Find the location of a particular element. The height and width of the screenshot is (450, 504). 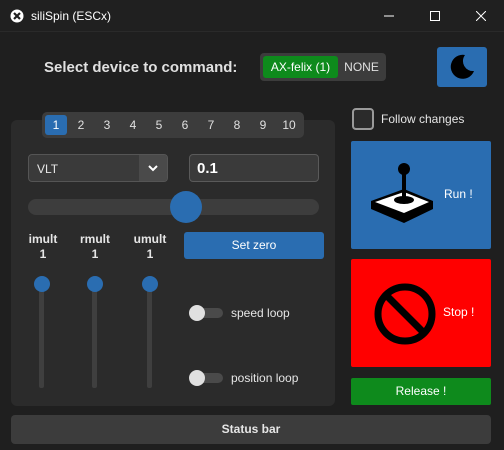

stop-button: Stop ! is located at coordinates (421, 313).